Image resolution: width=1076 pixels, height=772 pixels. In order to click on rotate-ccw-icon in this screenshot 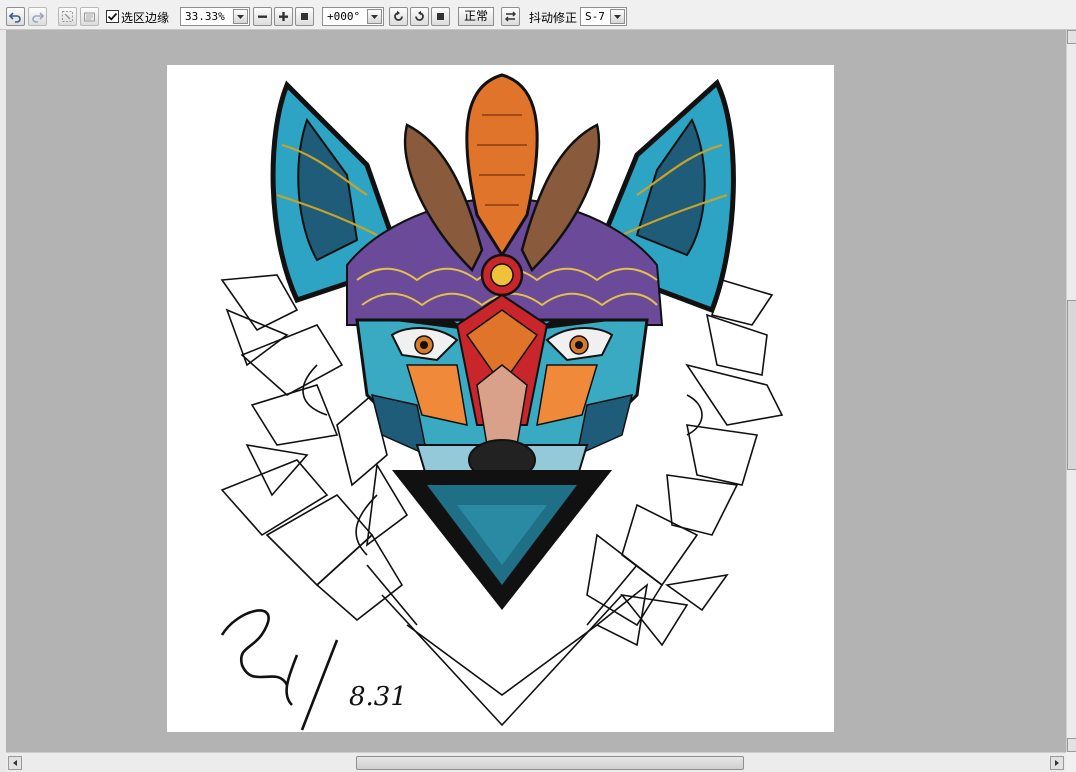, I will do `click(398, 15)`.